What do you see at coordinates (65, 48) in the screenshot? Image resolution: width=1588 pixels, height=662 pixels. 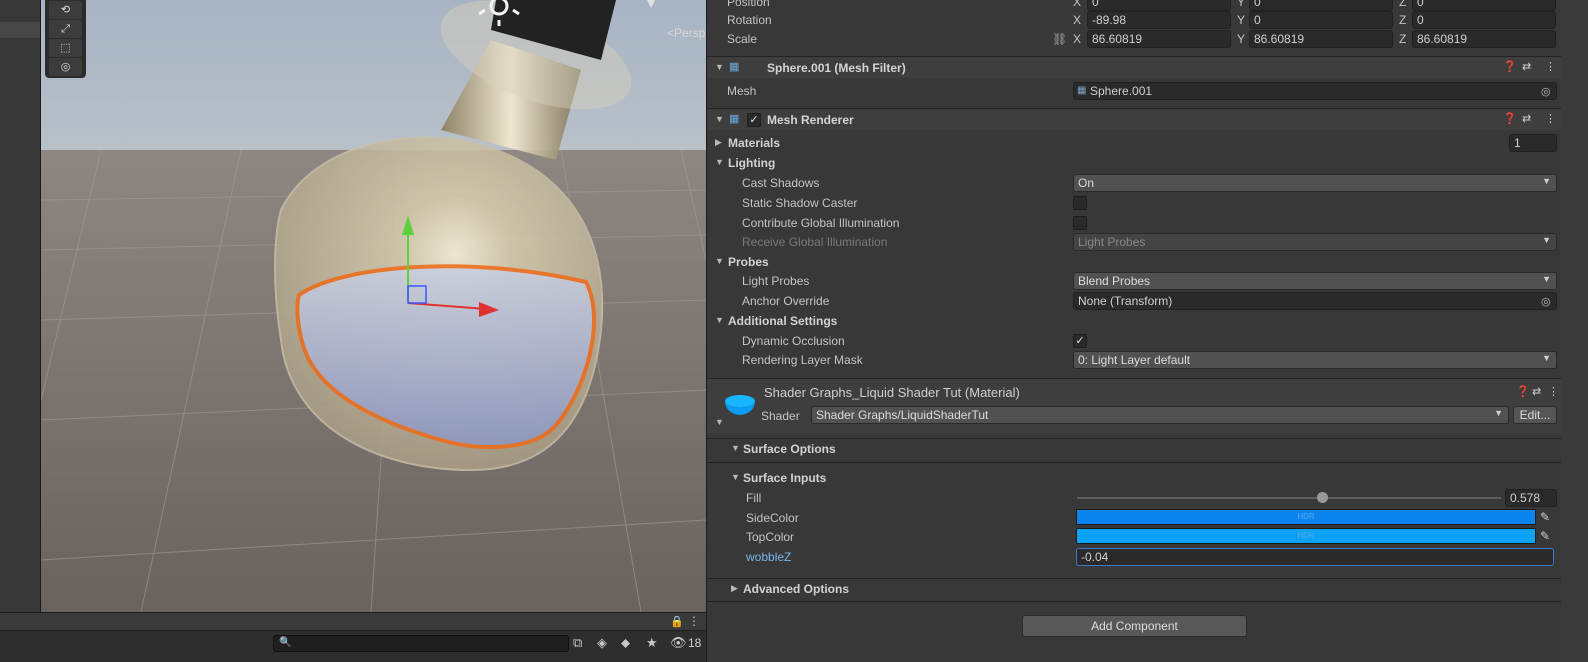 I see `rect-tool-button: ⬚` at bounding box center [65, 48].